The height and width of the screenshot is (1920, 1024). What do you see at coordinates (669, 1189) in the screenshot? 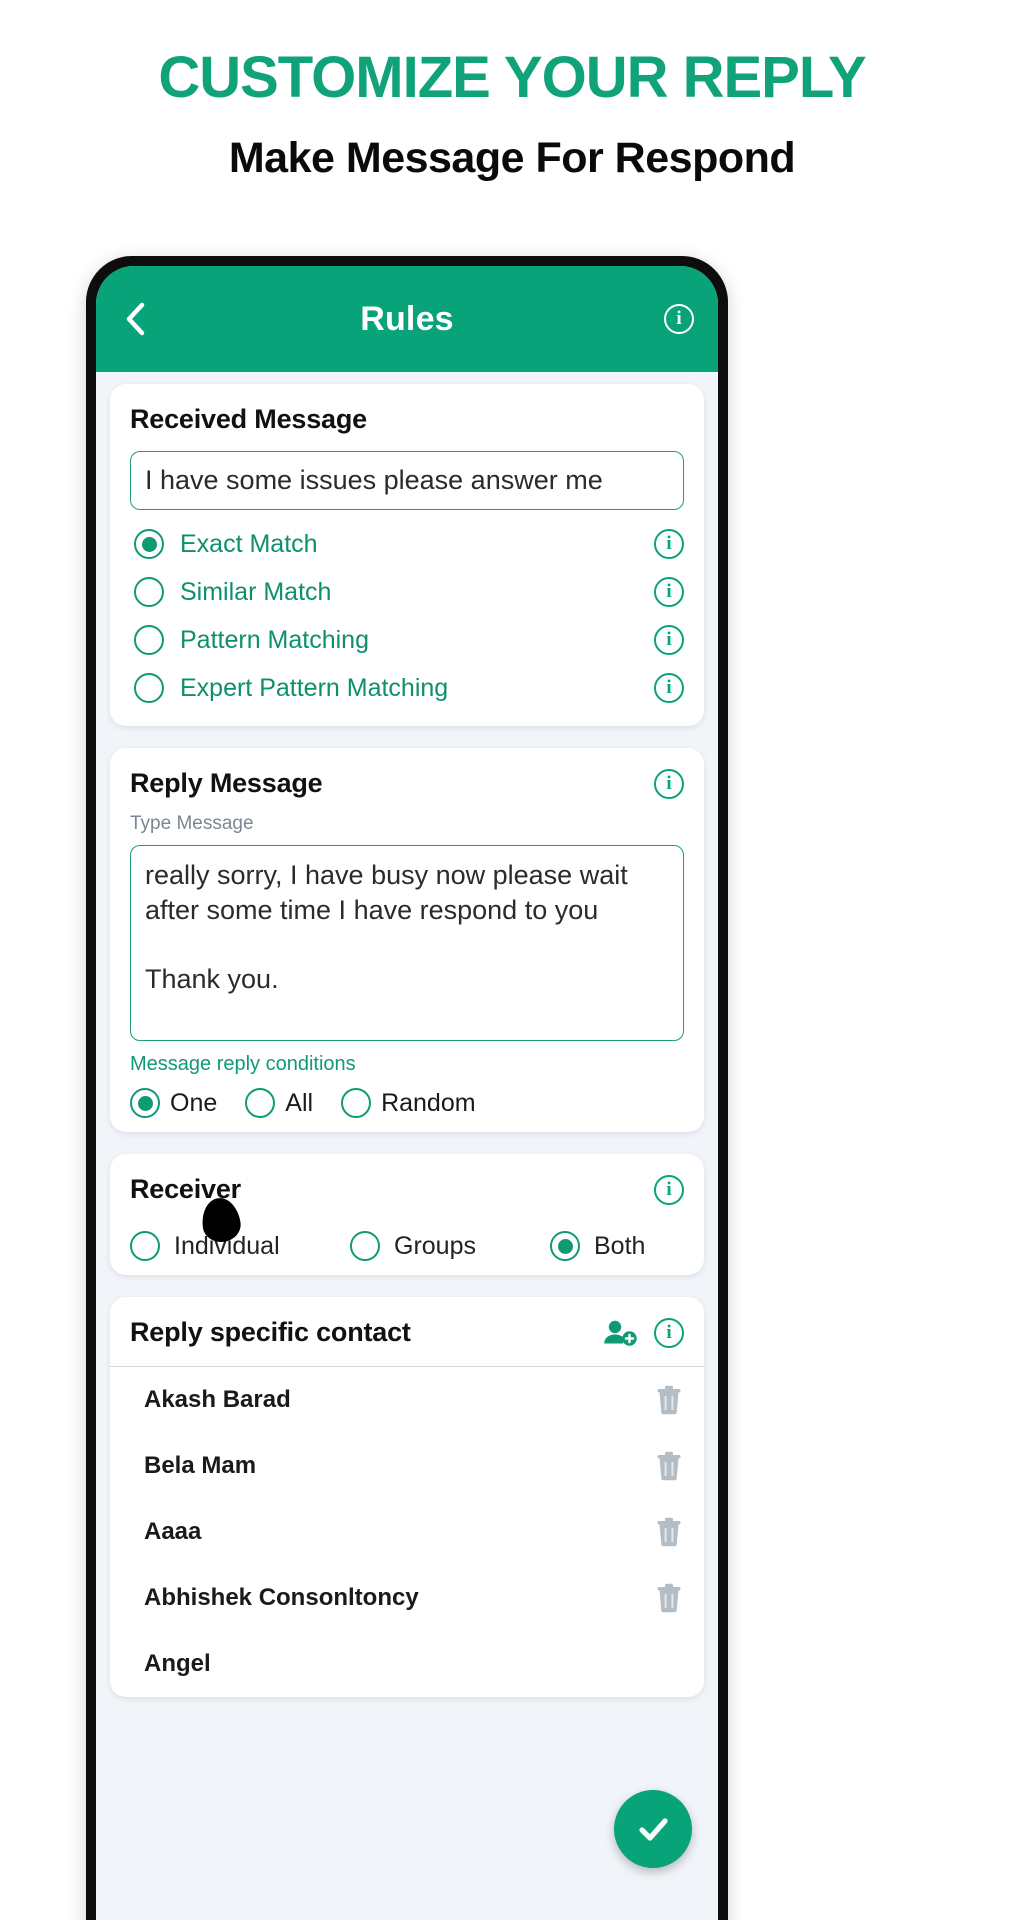
I see `info-icon-receiver: i` at bounding box center [669, 1189].